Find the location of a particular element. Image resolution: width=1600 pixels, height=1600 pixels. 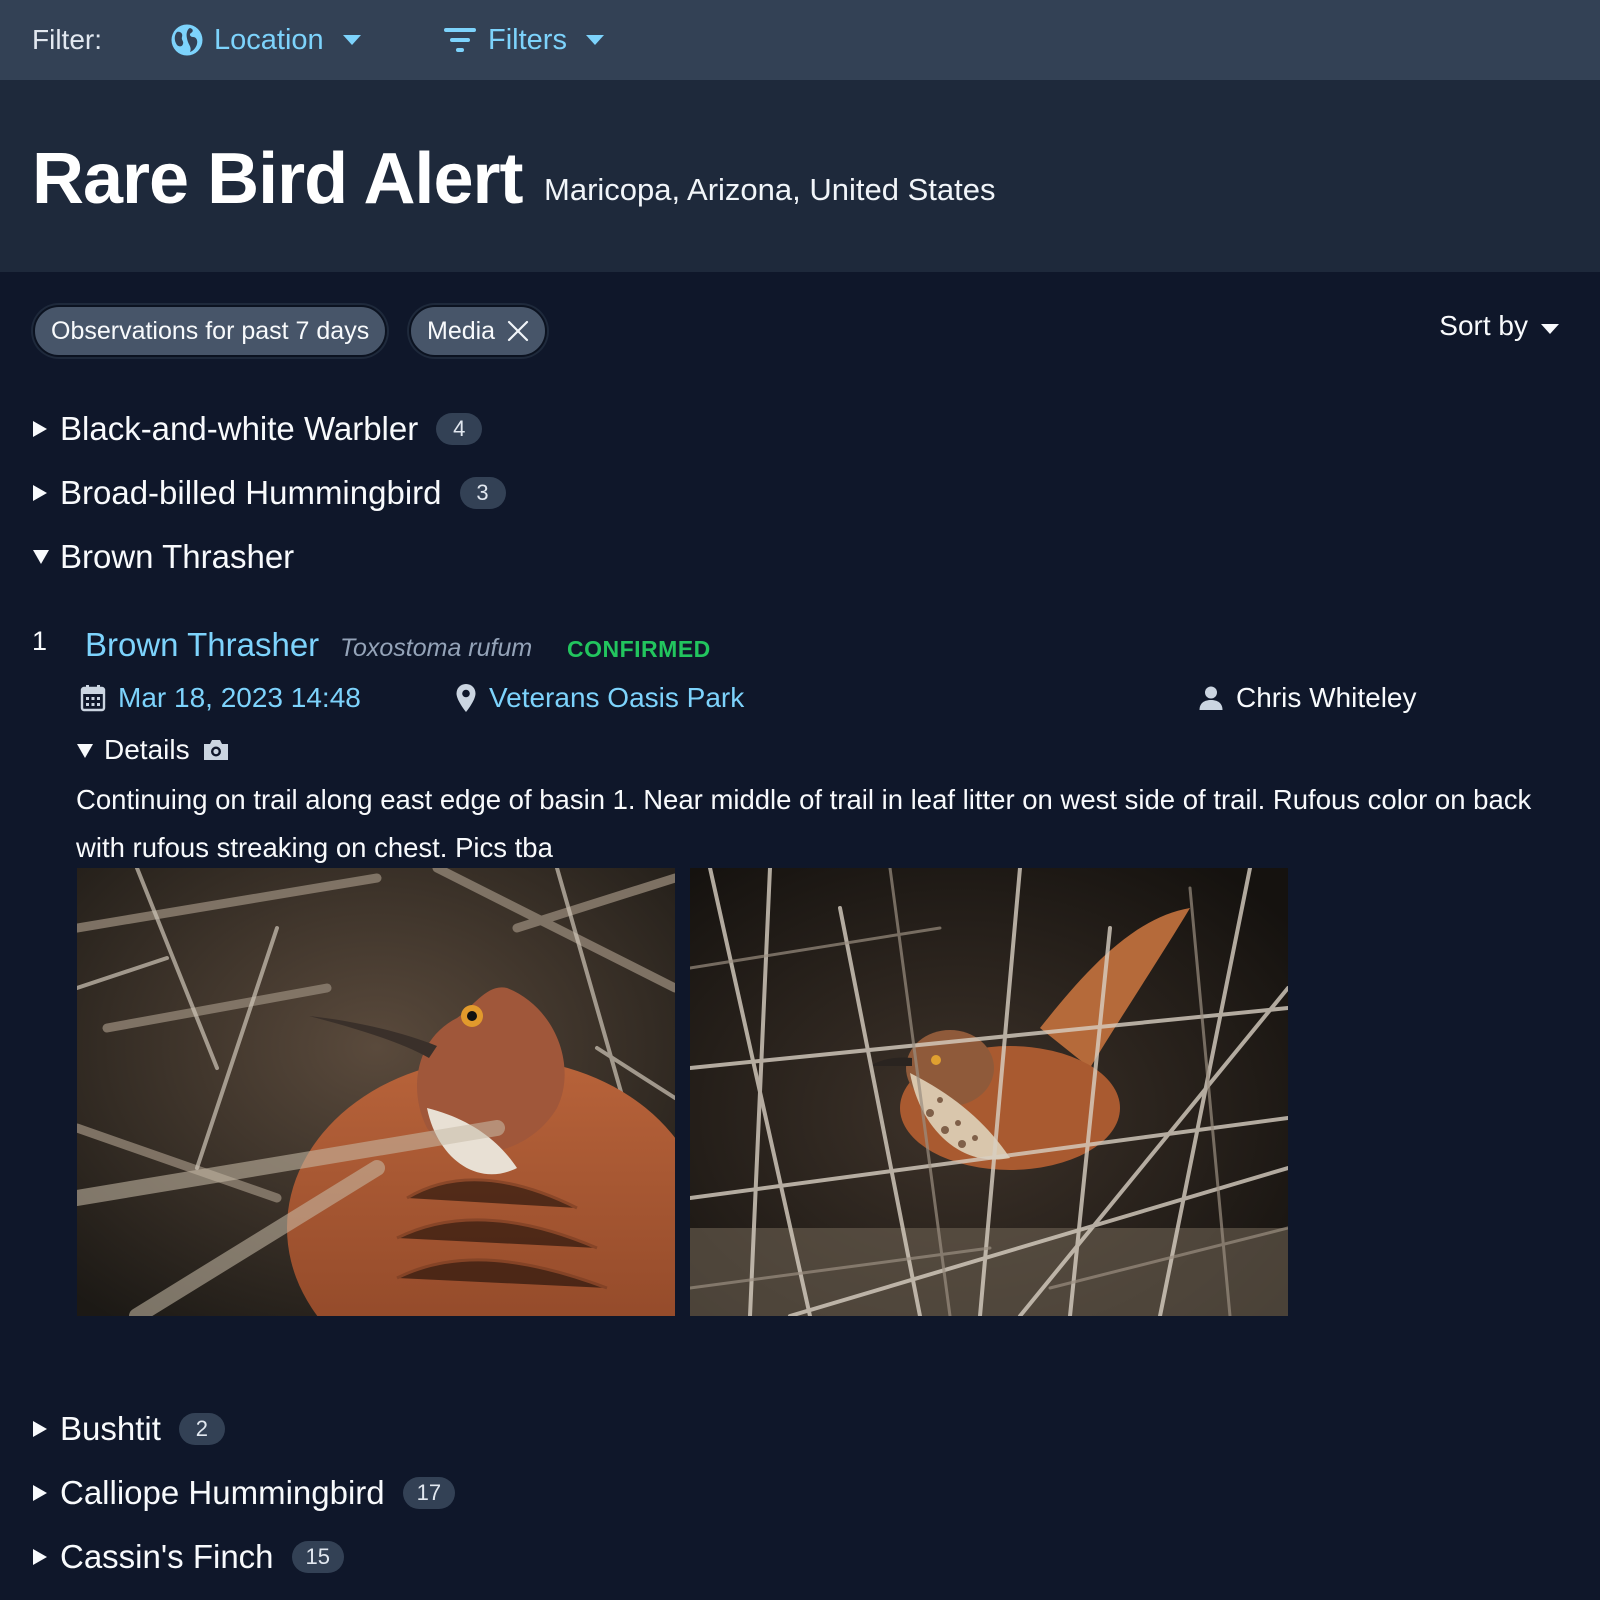

location-filter-label: Location is located at coordinates (269, 39).